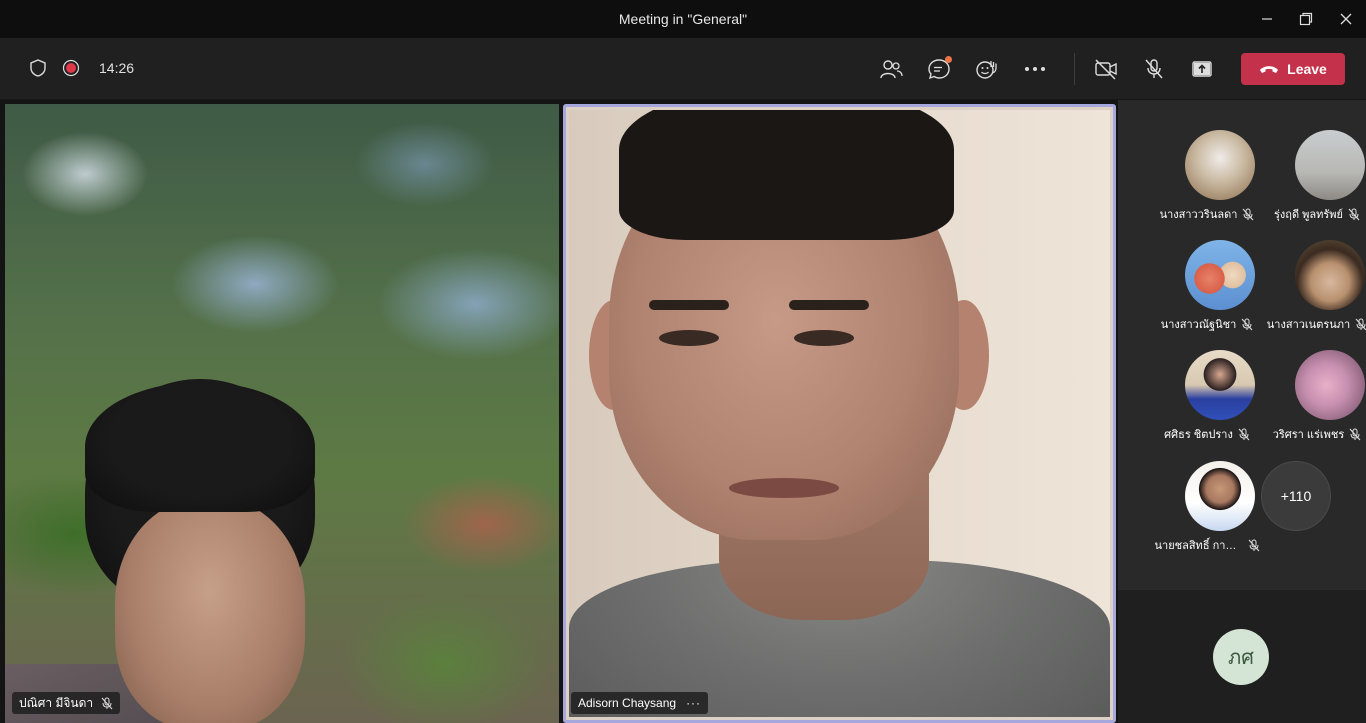 The height and width of the screenshot is (723, 1366). I want to click on participant-tile: นางสาวณัฐนิชา, so click(1207, 270).